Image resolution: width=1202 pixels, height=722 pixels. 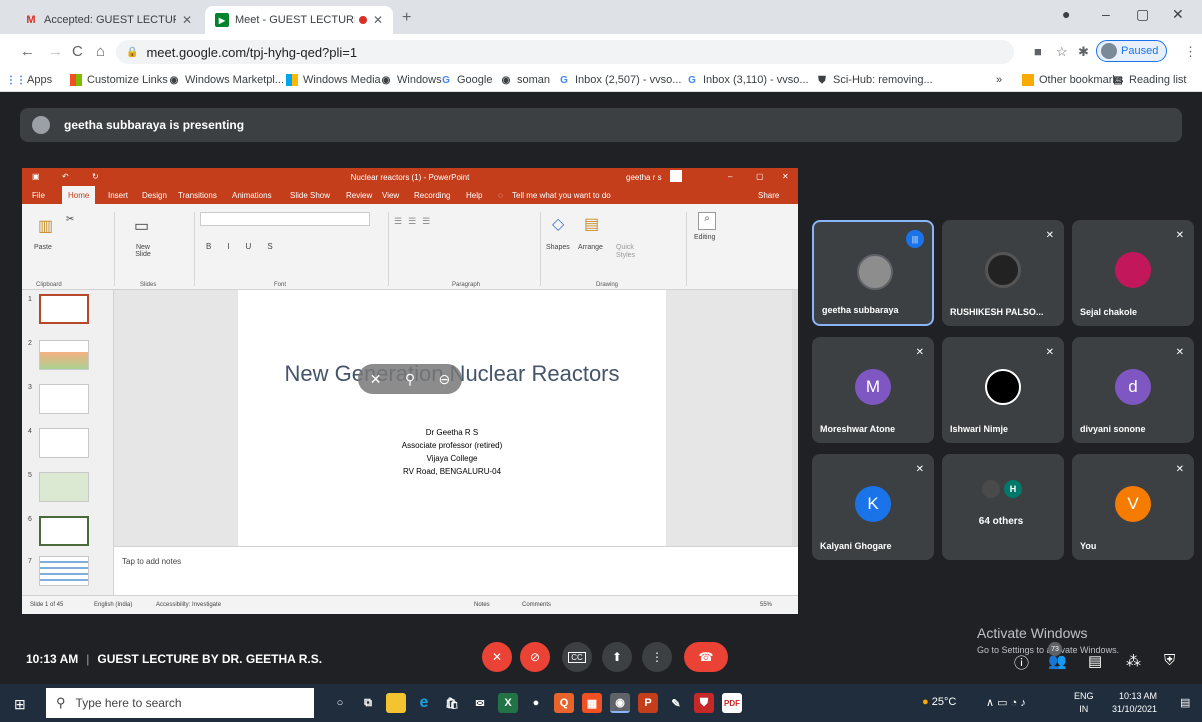 I want to click on bookmarks-overflow: », so click(x=999, y=80).